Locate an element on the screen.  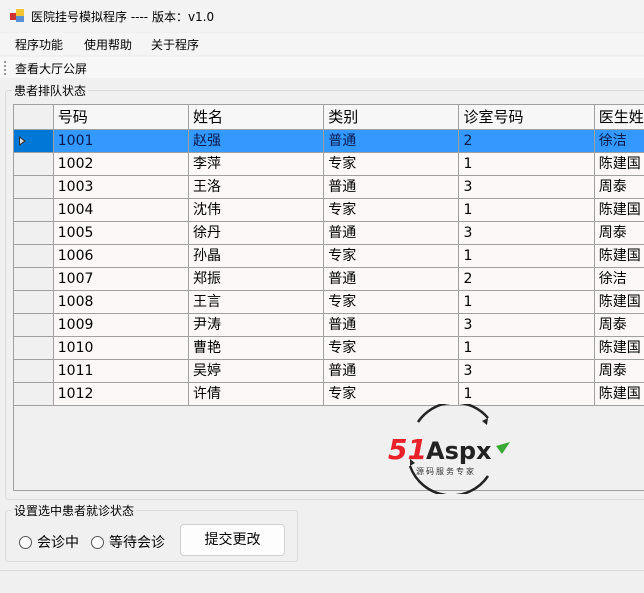
cell-number: 1011 is located at coordinates (121, 371).